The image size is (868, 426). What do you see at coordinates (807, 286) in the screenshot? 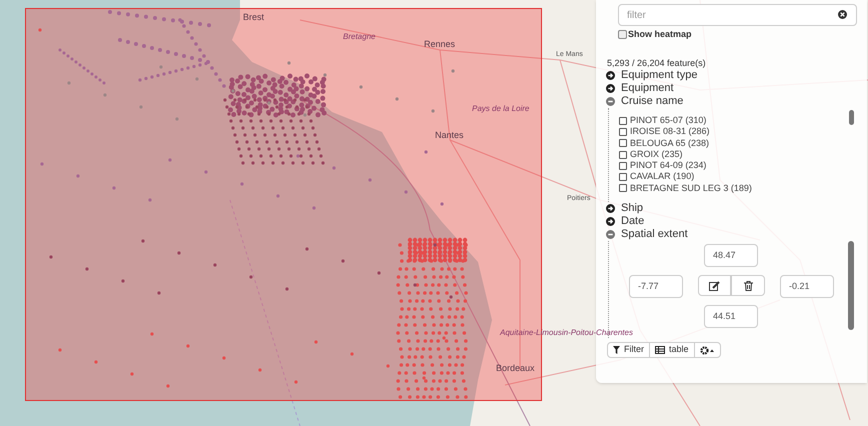
I see `coordinate-field: -0.21` at bounding box center [807, 286].